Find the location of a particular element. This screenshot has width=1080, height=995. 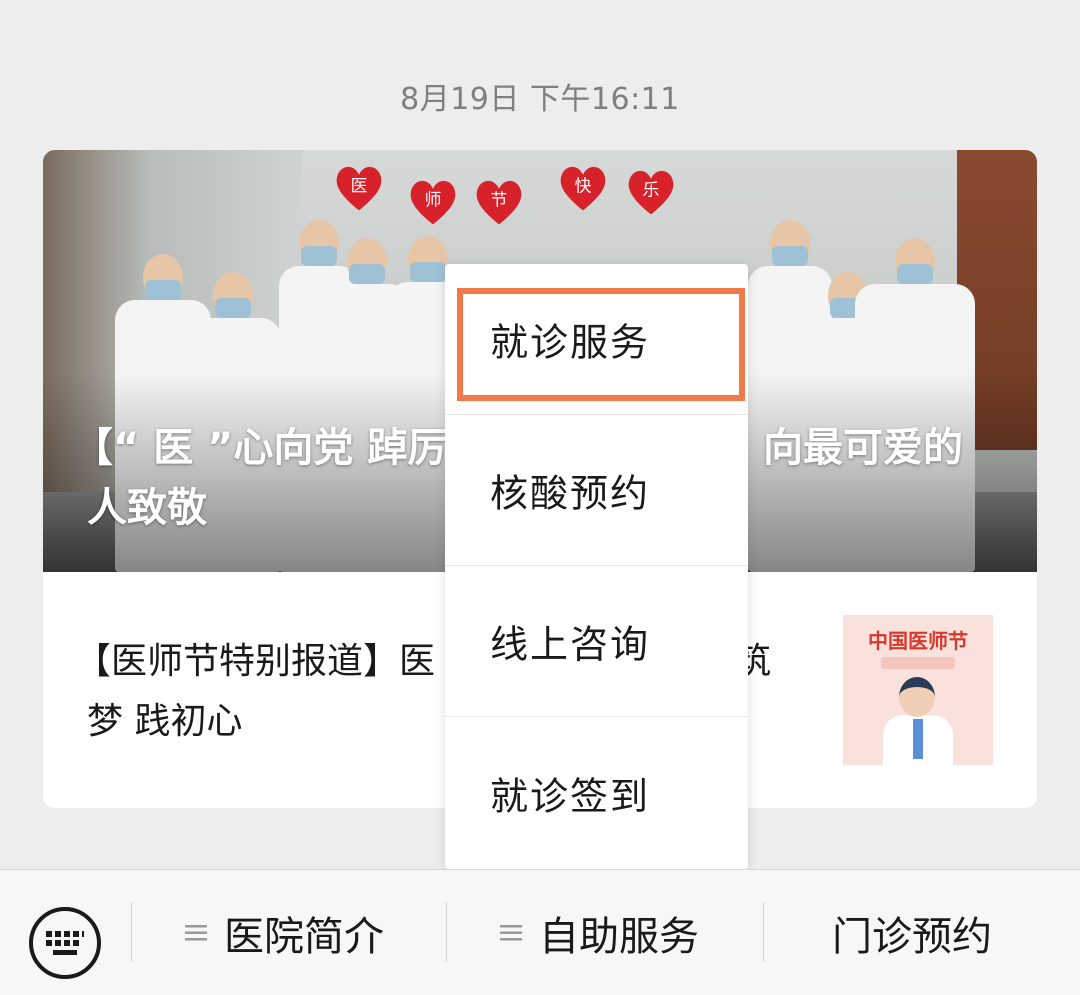

balloon-char: 乐 is located at coordinates (651, 190).